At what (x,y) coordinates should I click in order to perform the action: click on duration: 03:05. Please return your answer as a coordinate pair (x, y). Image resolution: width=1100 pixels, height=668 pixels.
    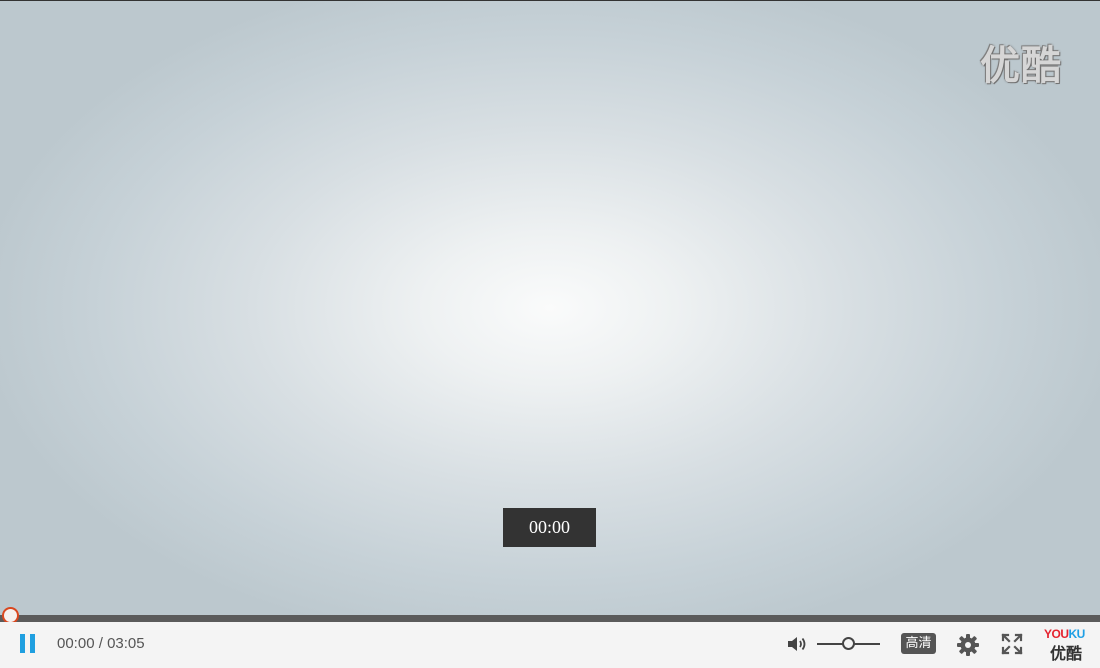
    Looking at the image, I should click on (126, 643).